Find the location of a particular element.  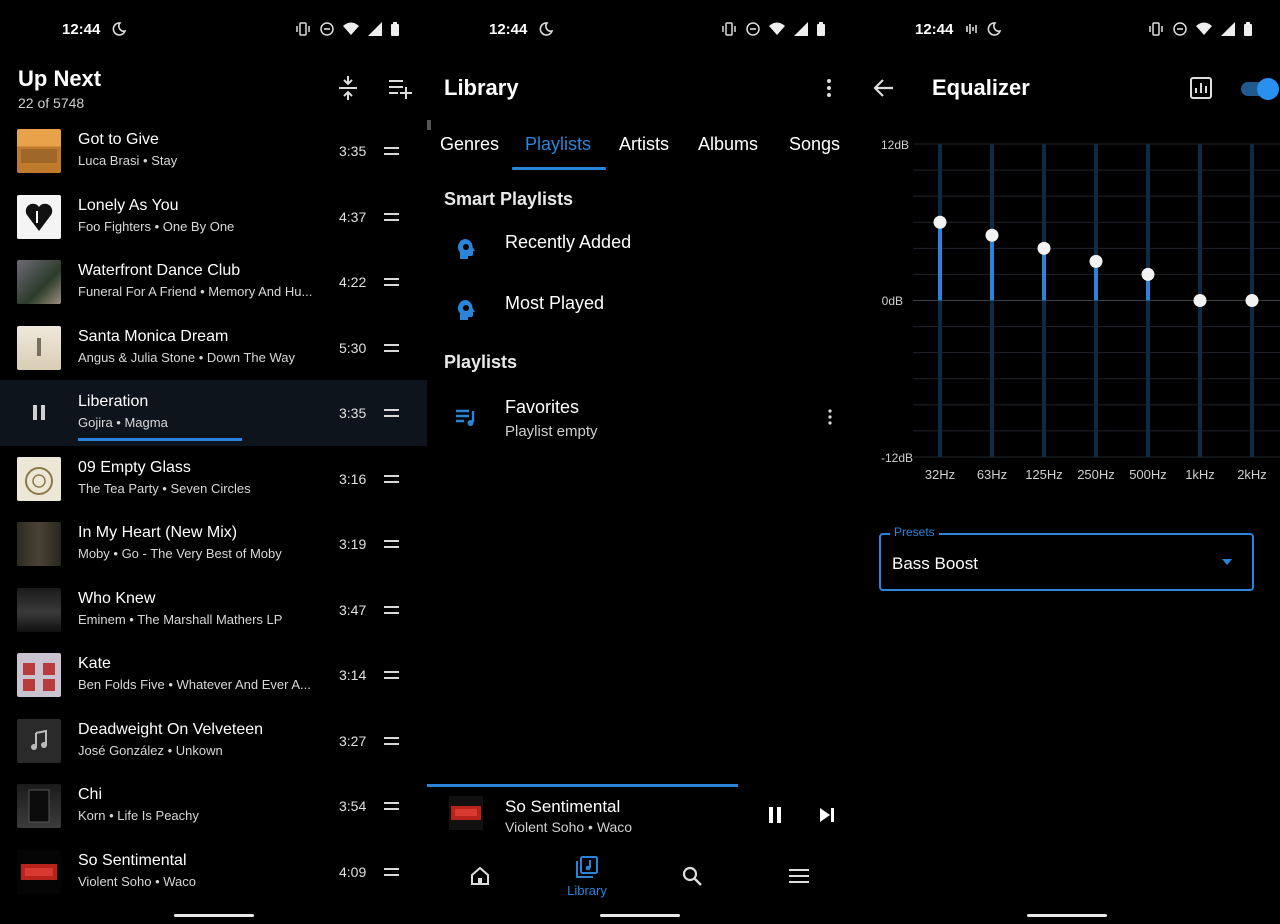

smart-playlist-icon is located at coordinates (466, 310).